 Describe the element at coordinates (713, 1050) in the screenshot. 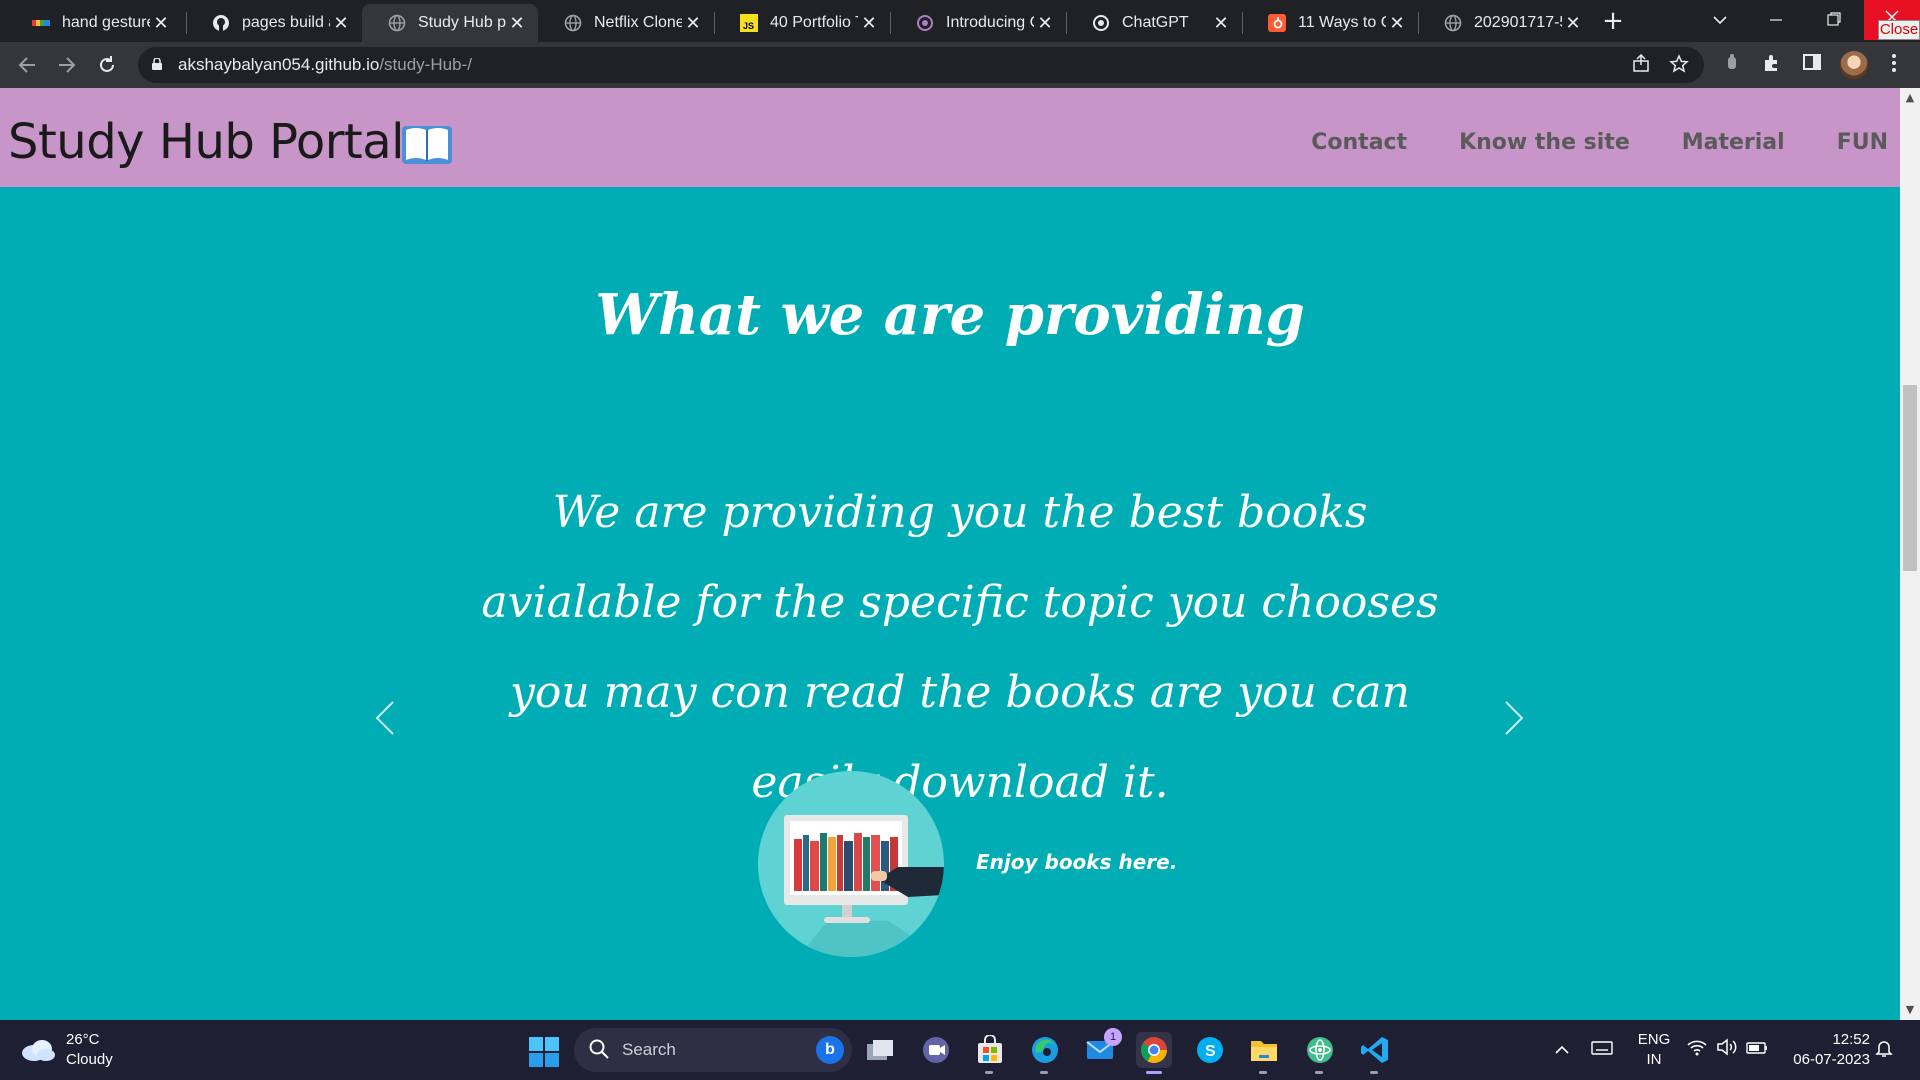

I see `taskbar-search: Search b` at that location.